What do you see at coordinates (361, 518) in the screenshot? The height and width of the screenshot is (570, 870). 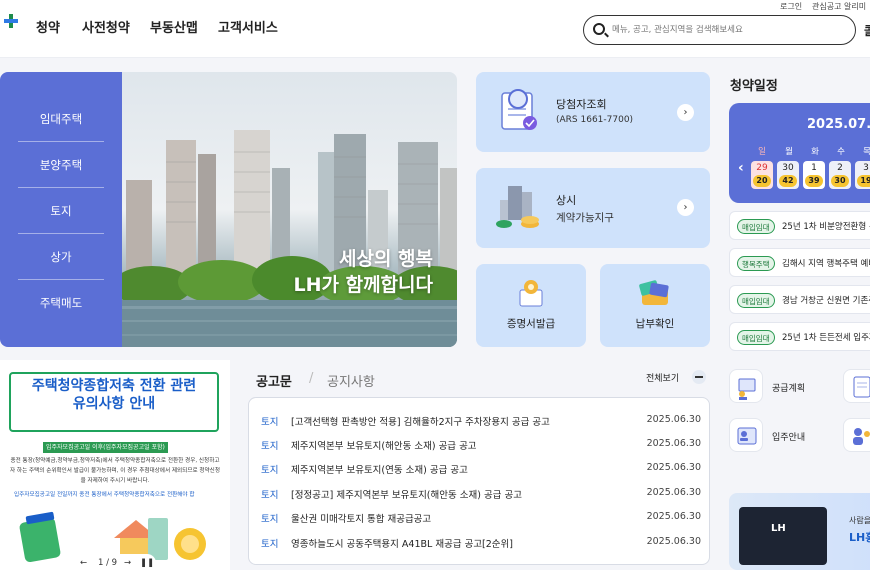 I see `notice-title: 울산권 미매각토지 통합 재공급공고` at bounding box center [361, 518].